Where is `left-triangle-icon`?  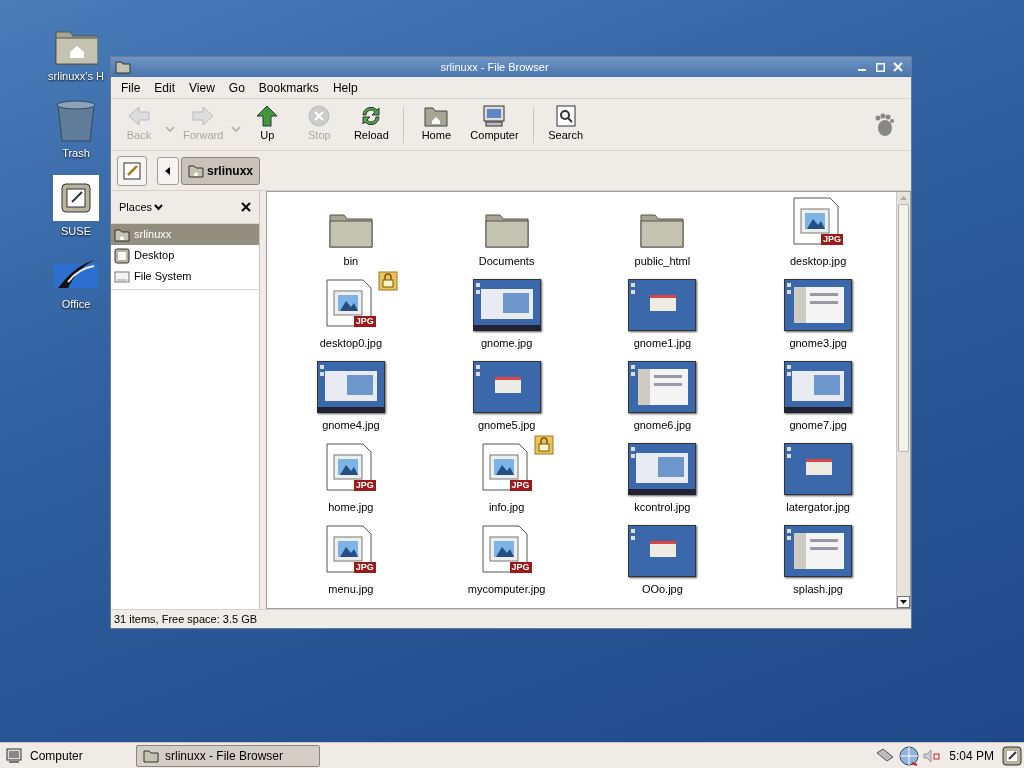 left-triangle-icon is located at coordinates (168, 170).